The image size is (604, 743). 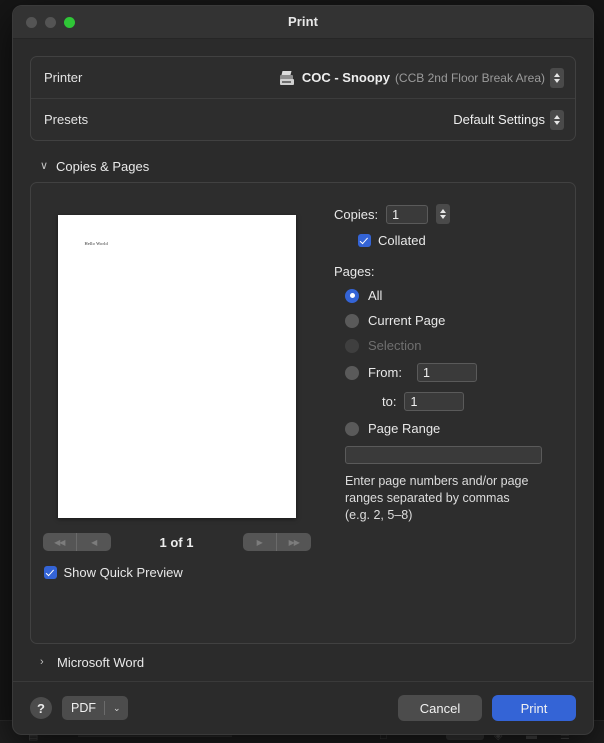 I want to click on to-label: to:, so click(x=389, y=401).